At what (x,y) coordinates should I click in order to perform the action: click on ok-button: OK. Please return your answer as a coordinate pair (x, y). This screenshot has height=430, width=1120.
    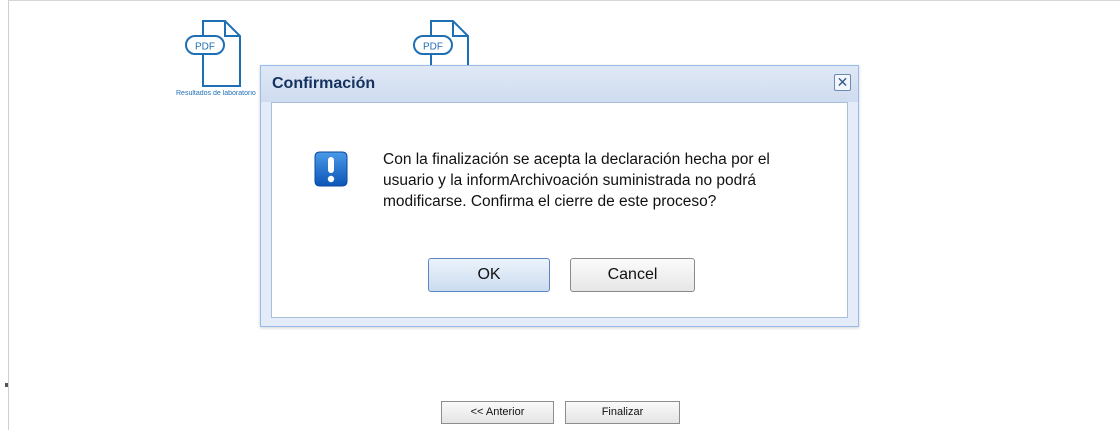
    Looking at the image, I should click on (489, 275).